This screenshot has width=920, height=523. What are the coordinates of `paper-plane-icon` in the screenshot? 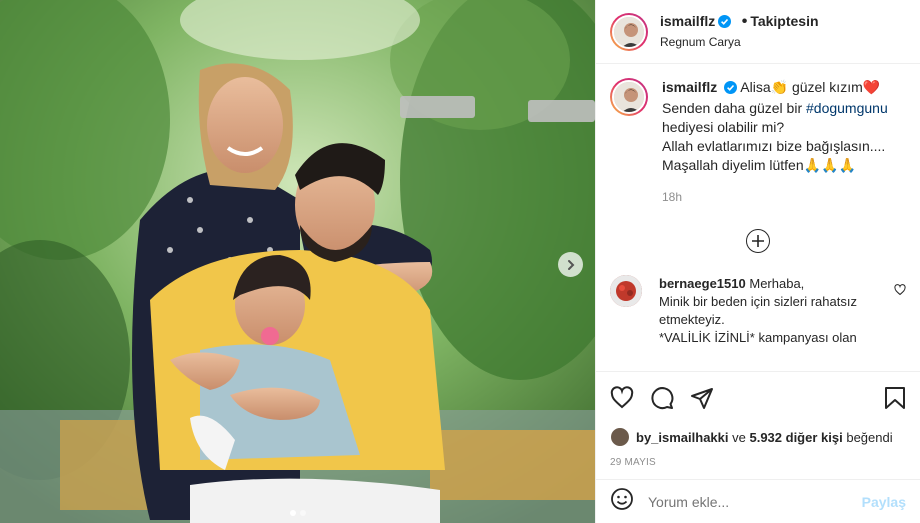 It's located at (702, 398).